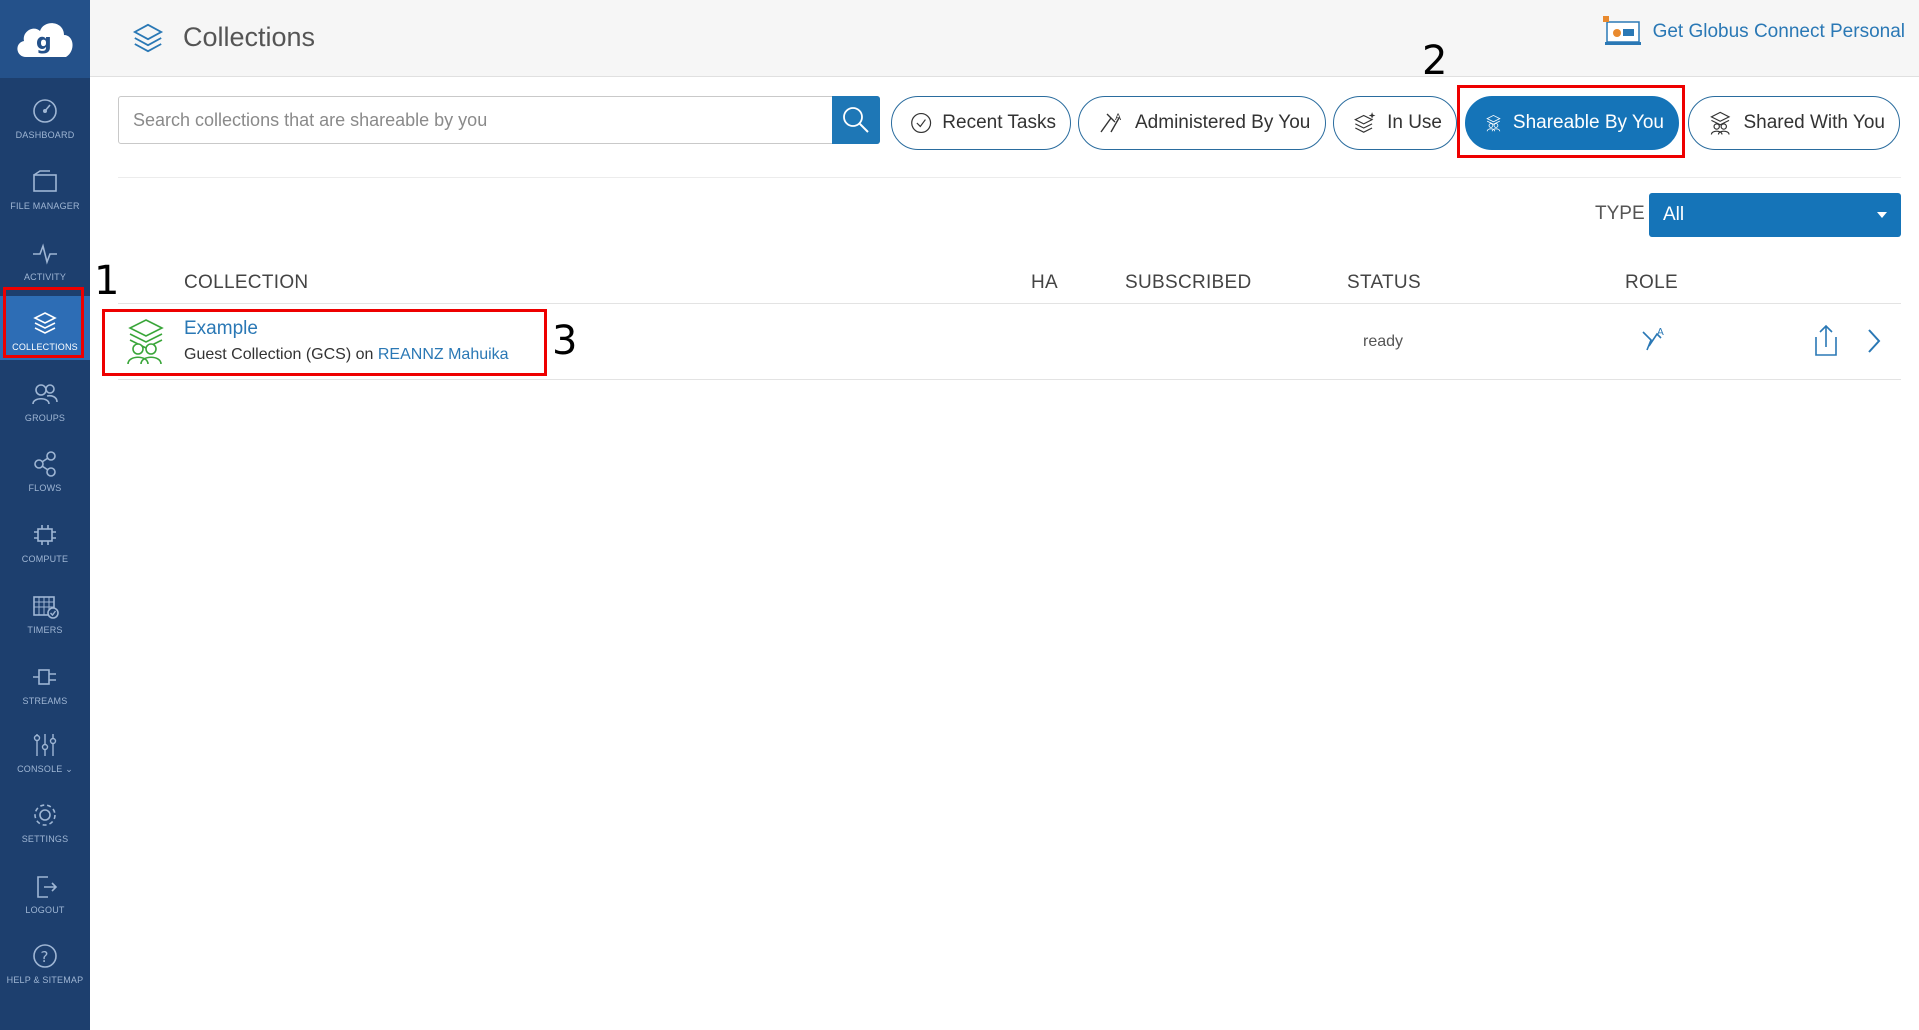 The height and width of the screenshot is (1030, 1919). What do you see at coordinates (1004, 38) in the screenshot?
I see `header: Collections Get Globus Connect Personal` at bounding box center [1004, 38].